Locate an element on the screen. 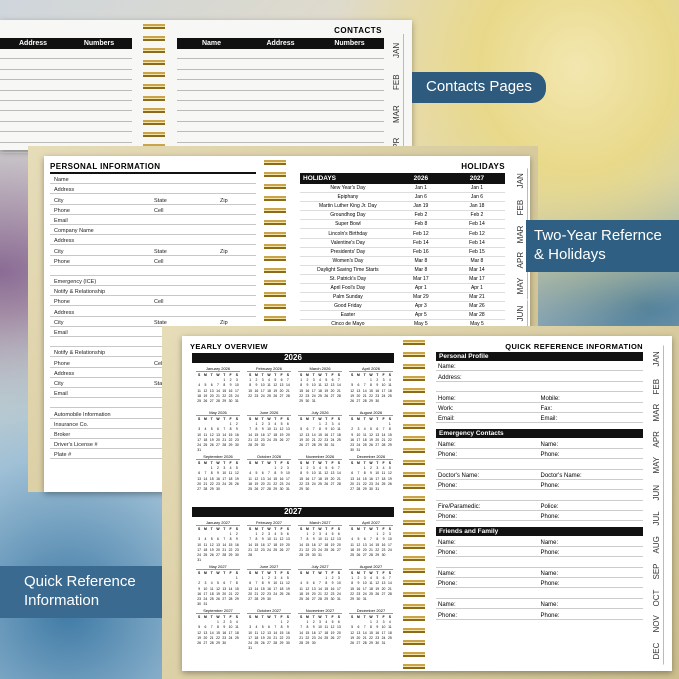 The image size is (679, 679). quickref-line: Work: Fax: is located at coordinates (539, 408).